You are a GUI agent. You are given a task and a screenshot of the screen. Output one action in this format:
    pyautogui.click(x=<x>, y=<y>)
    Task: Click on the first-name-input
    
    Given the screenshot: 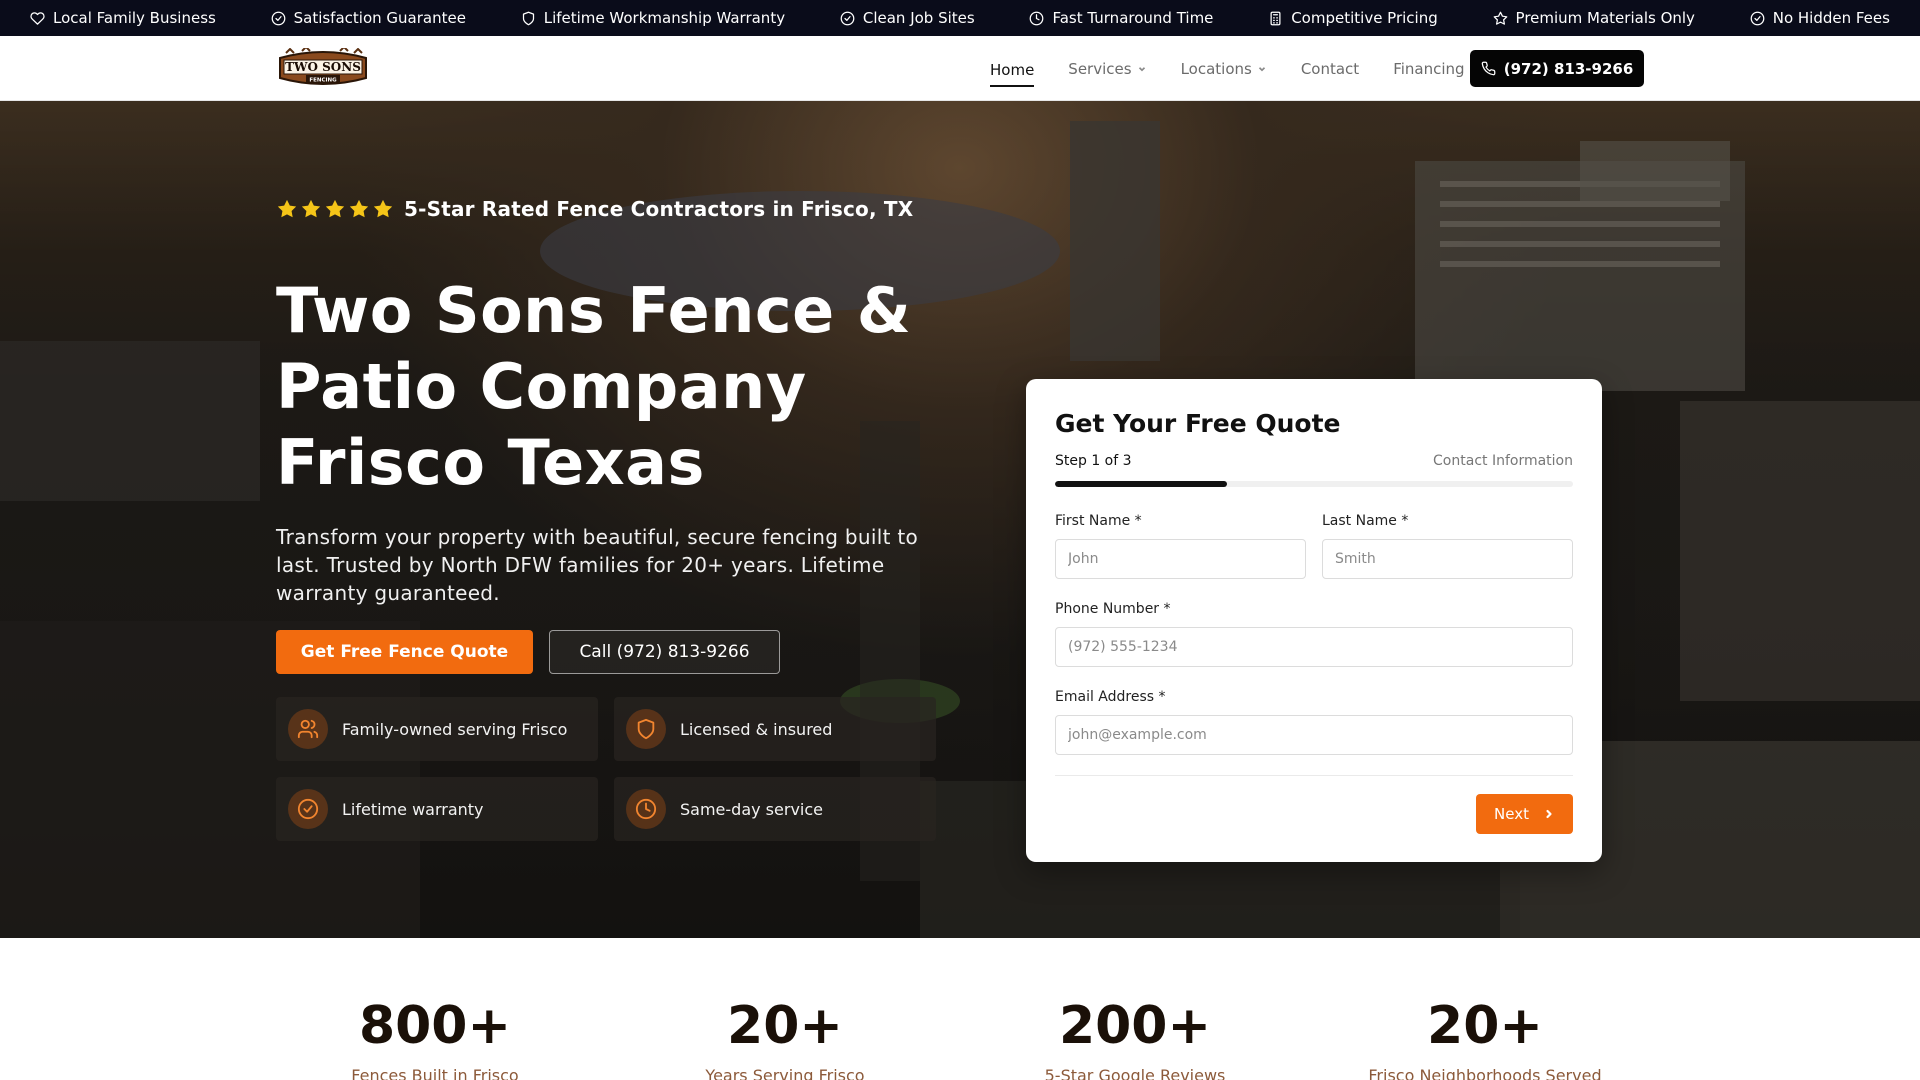 What is the action you would take?
    pyautogui.click(x=1180, y=559)
    